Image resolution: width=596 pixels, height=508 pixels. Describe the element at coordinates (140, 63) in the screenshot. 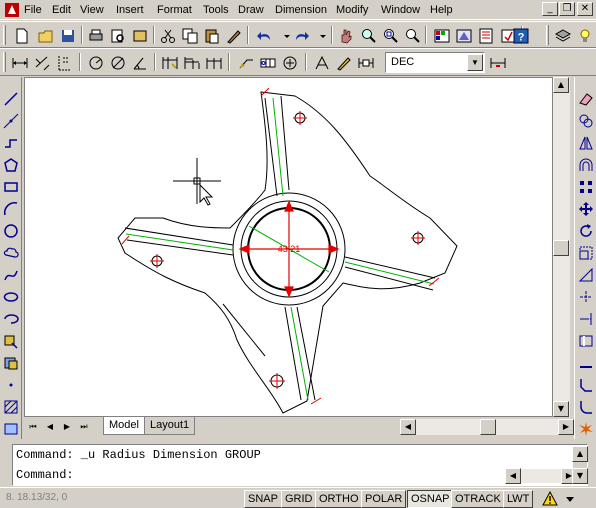

I see `angular-dimension-icon` at that location.